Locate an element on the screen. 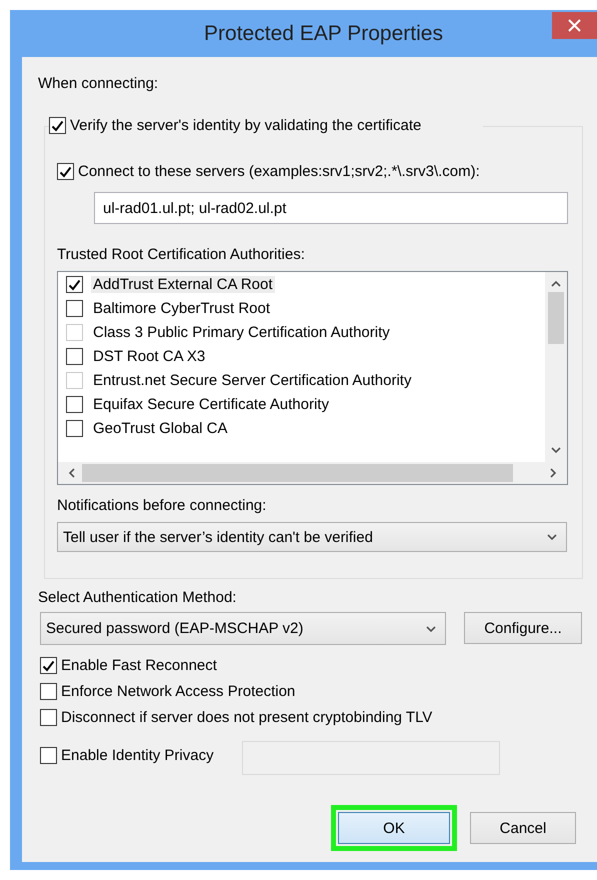  checkbox-label: Enforce Network Access Protection is located at coordinates (178, 691).